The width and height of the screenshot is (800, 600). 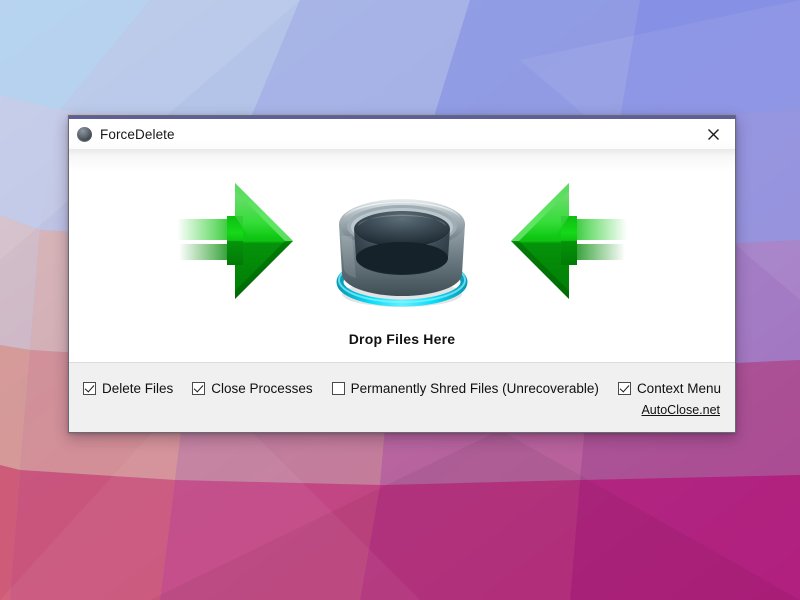 I want to click on window-title: ForceDelete, so click(x=137, y=134).